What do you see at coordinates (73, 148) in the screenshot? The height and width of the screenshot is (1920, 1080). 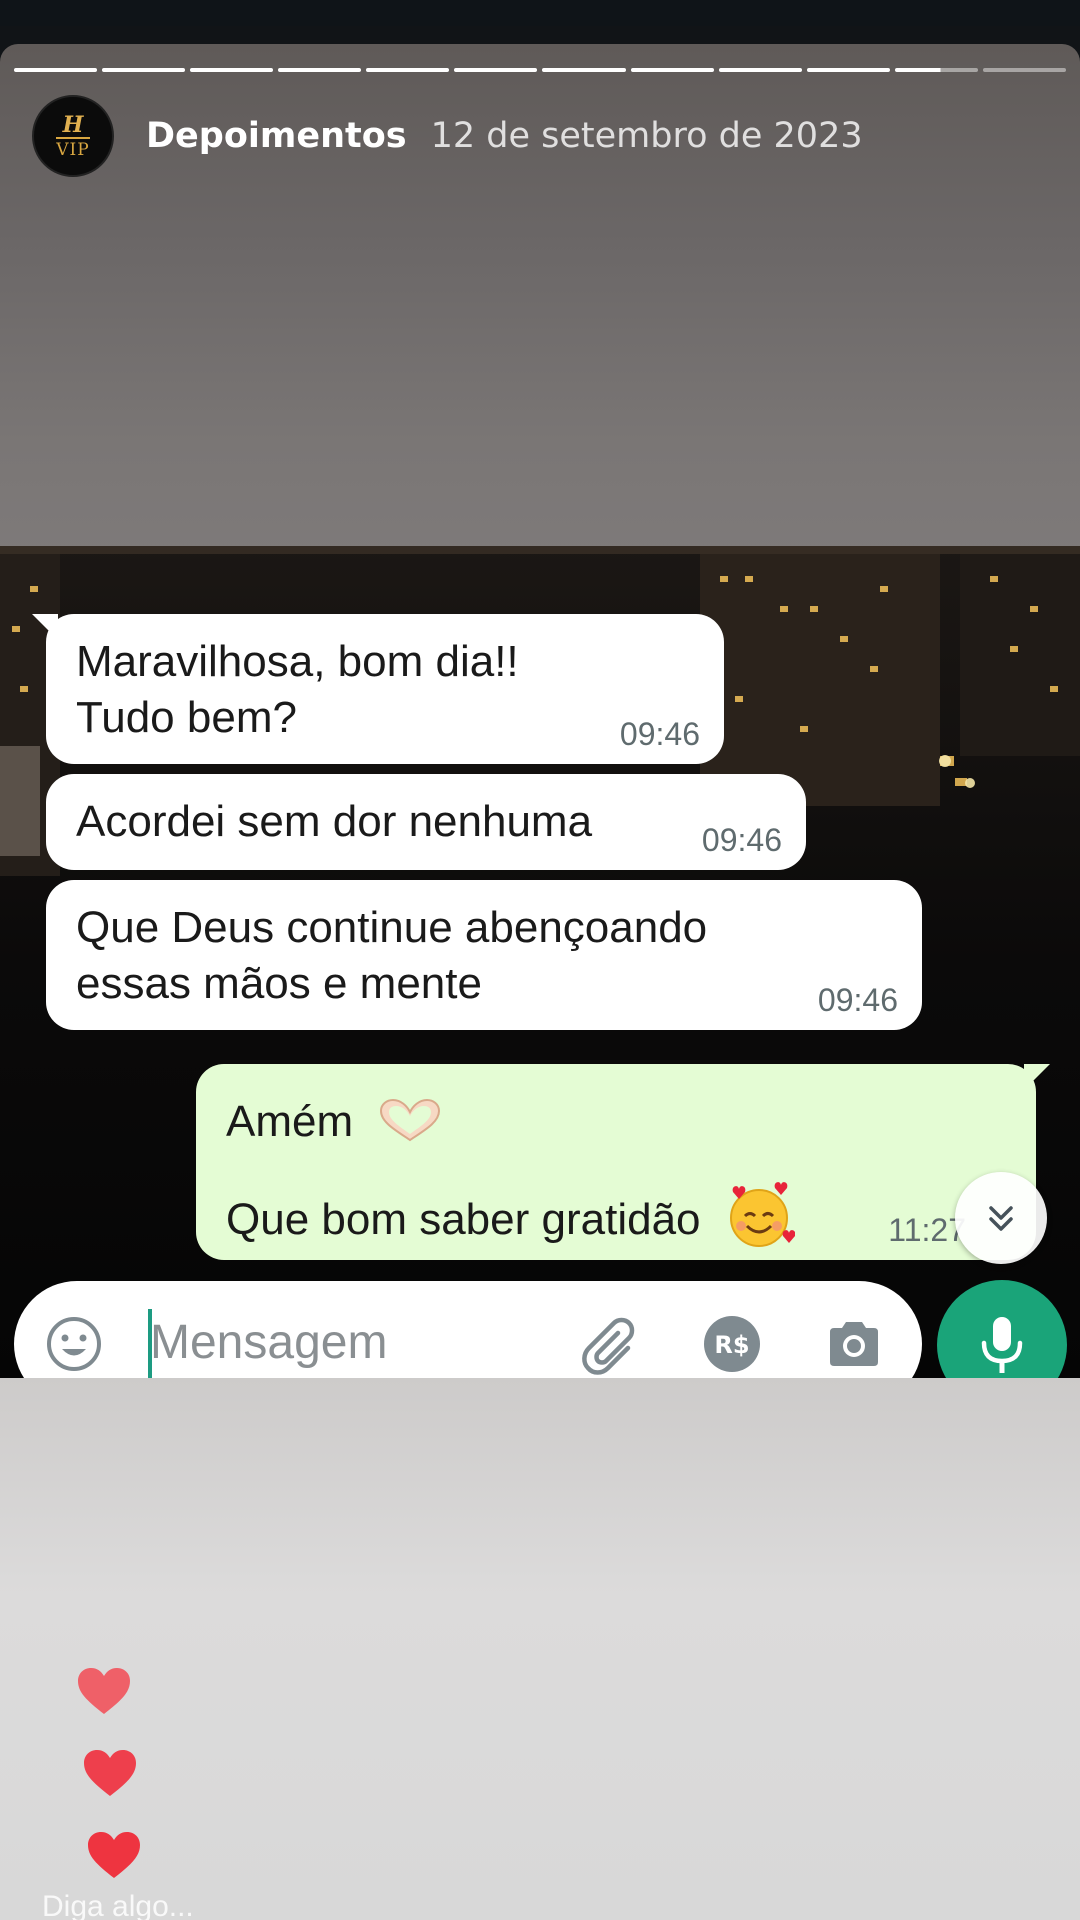 I see `avatar-vip-badge: VIP` at bounding box center [73, 148].